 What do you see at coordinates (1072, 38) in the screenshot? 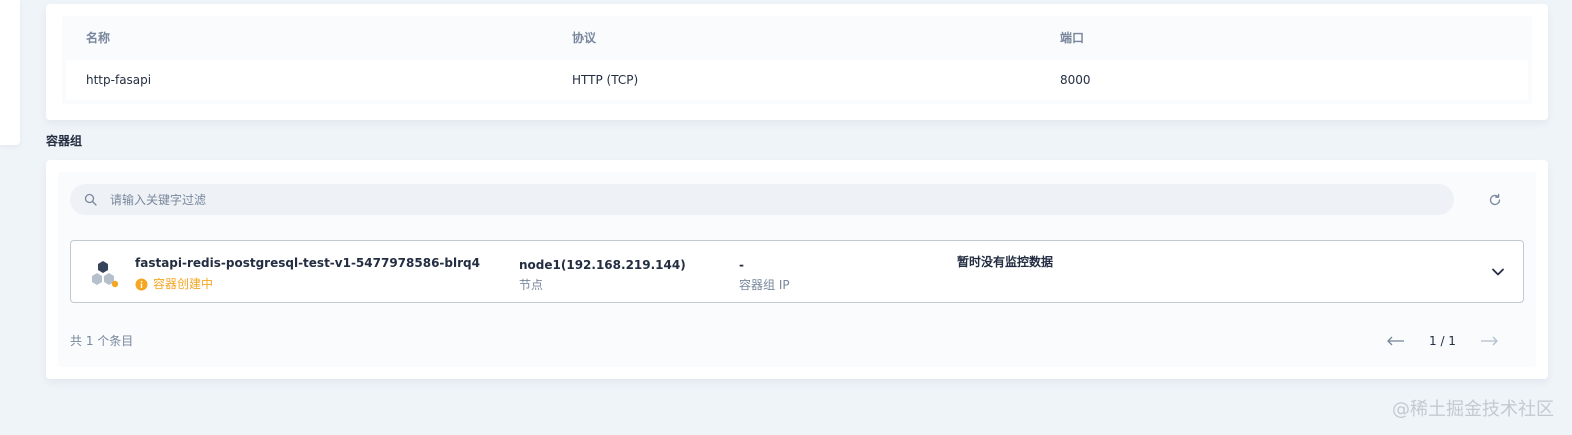
I see `column-header-port: 端口` at bounding box center [1072, 38].